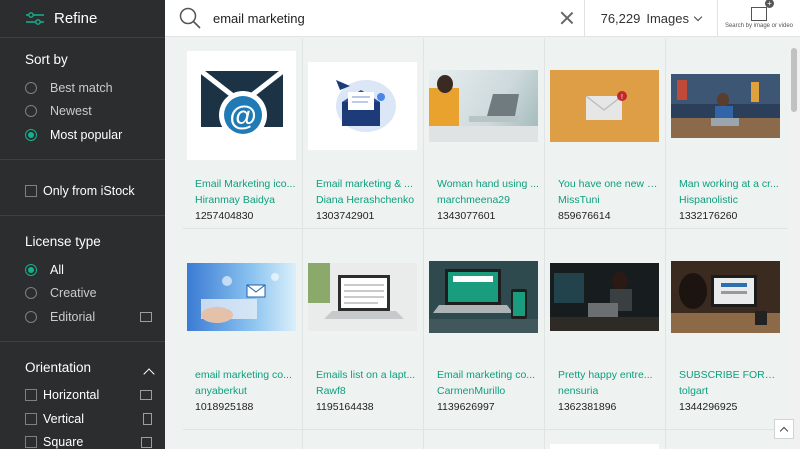 This screenshot has width=800, height=449. What do you see at coordinates (489, 391) in the screenshot?
I see `result-author: CarmenMurillo` at bounding box center [489, 391].